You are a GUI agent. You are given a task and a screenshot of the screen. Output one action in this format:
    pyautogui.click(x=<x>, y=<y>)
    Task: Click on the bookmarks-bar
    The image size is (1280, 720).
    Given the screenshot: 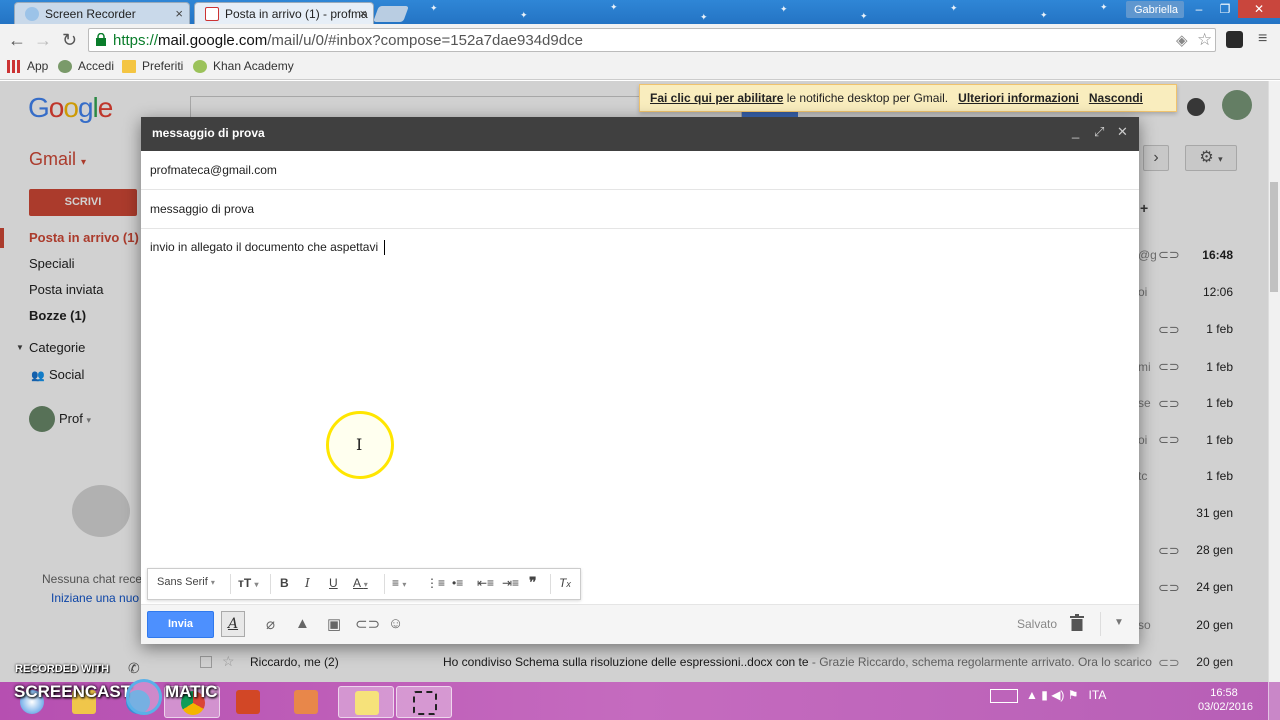 What is the action you would take?
    pyautogui.click(x=640, y=68)
    